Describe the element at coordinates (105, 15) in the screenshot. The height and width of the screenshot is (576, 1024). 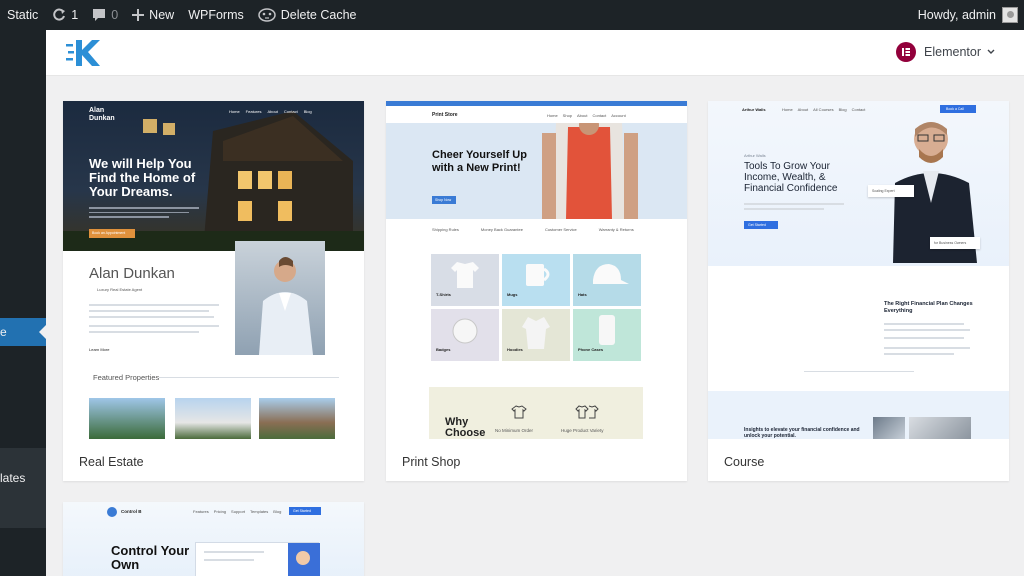
I see `comments-link: 0` at that location.